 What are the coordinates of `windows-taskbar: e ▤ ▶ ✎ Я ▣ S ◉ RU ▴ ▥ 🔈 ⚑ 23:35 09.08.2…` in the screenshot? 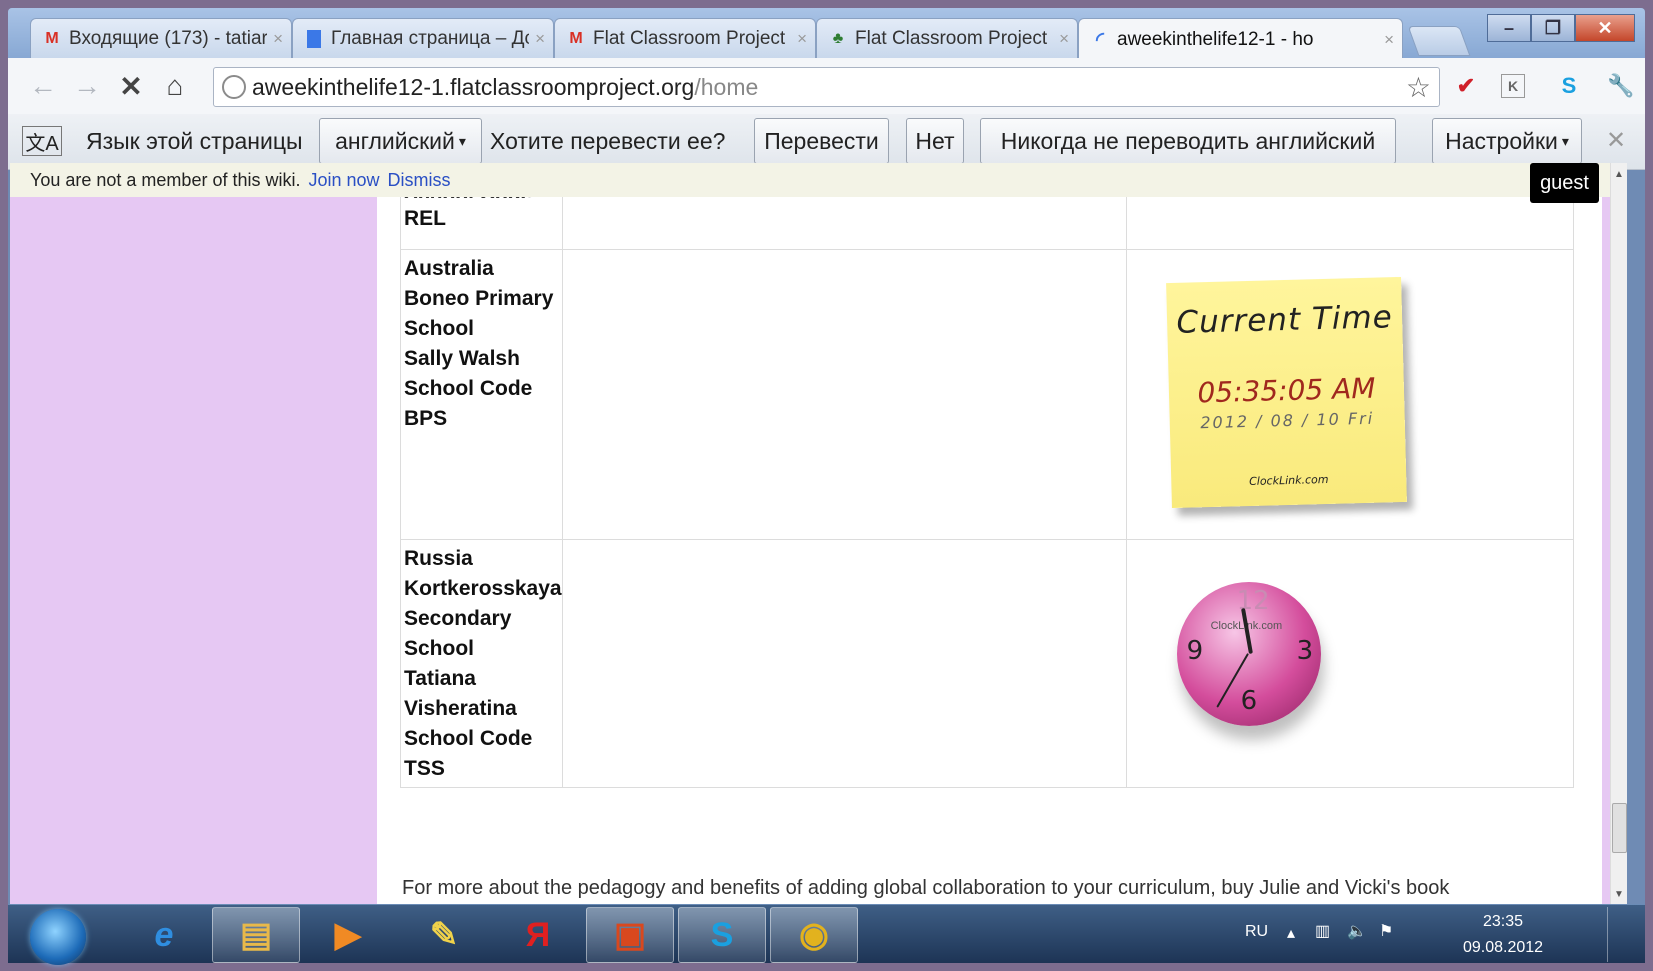 It's located at (826, 934).